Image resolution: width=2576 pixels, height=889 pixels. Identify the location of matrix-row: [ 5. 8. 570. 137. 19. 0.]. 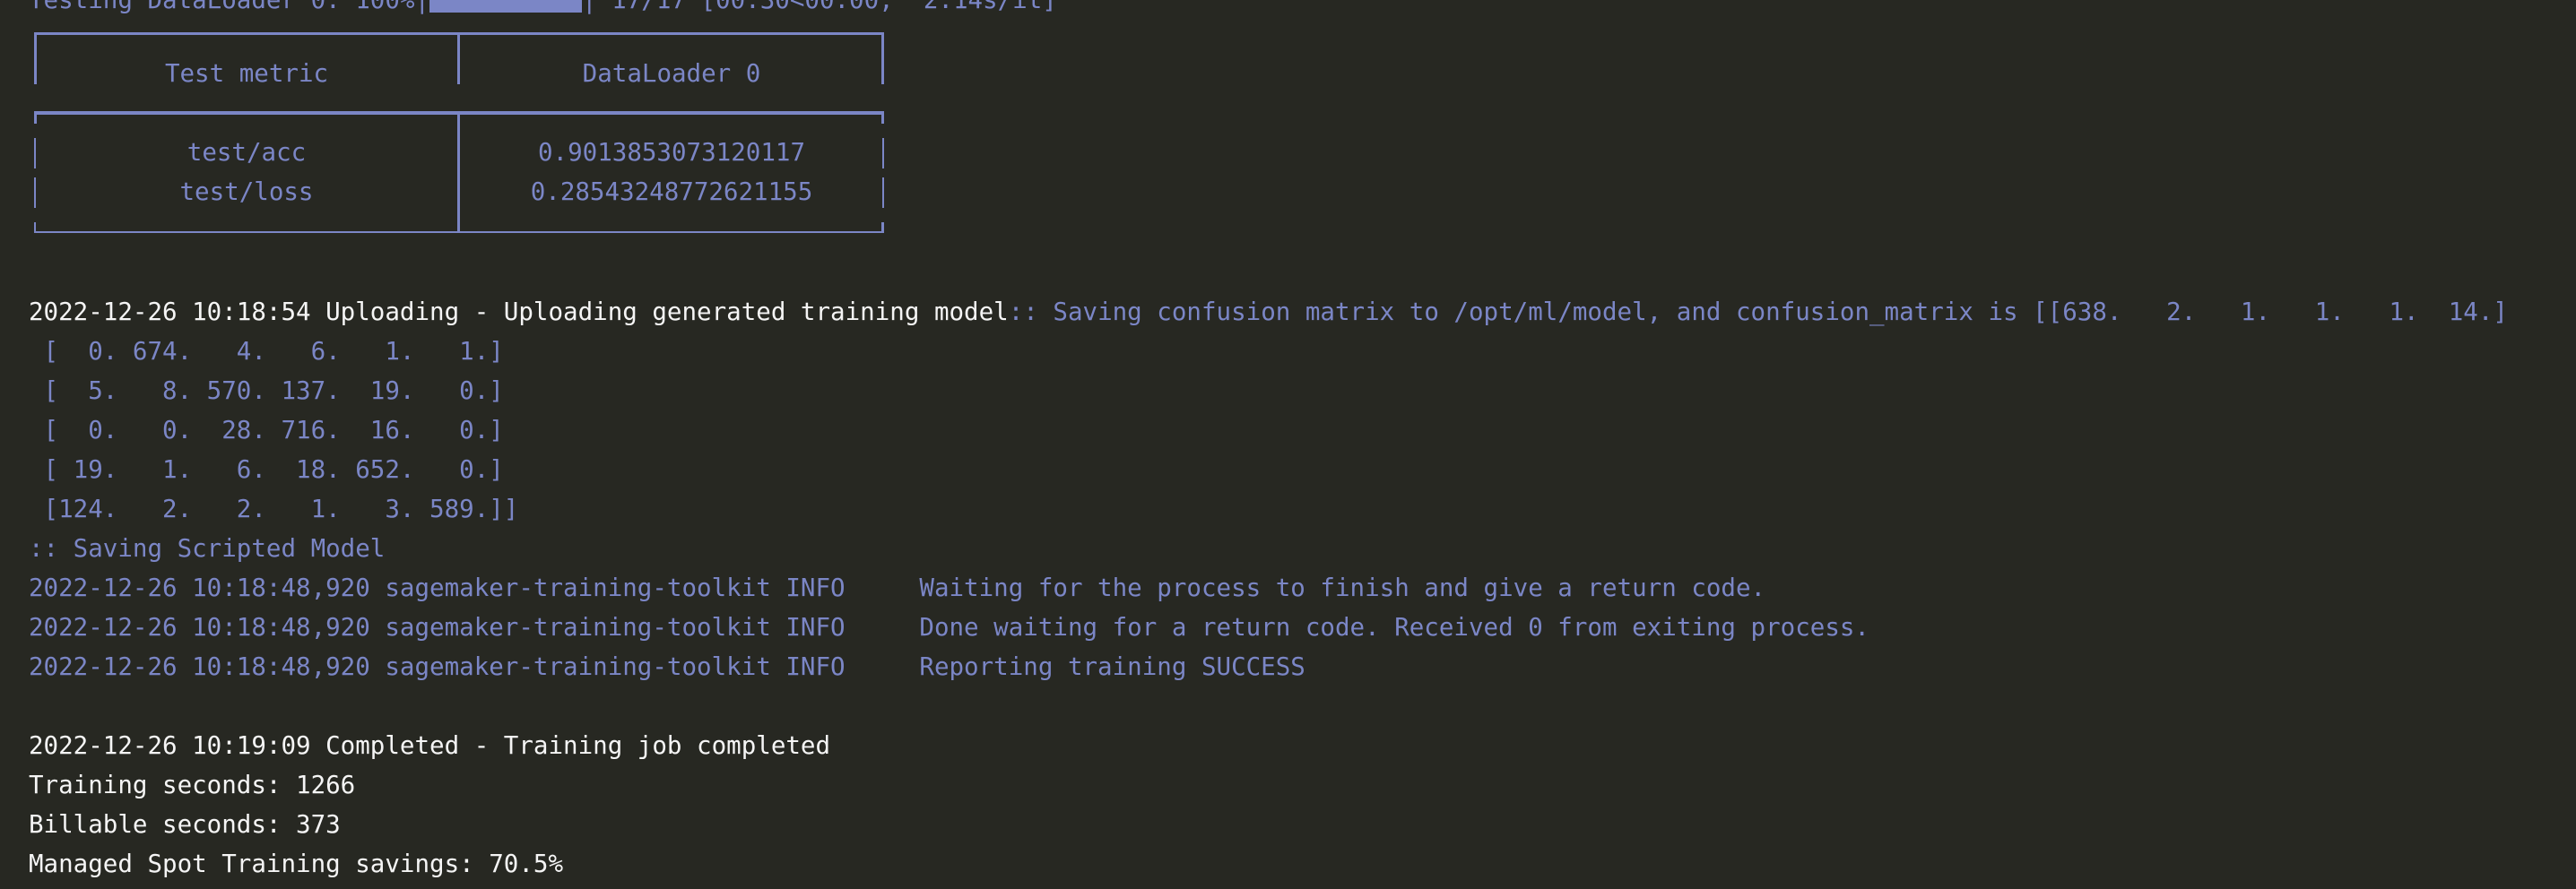
(266, 391).